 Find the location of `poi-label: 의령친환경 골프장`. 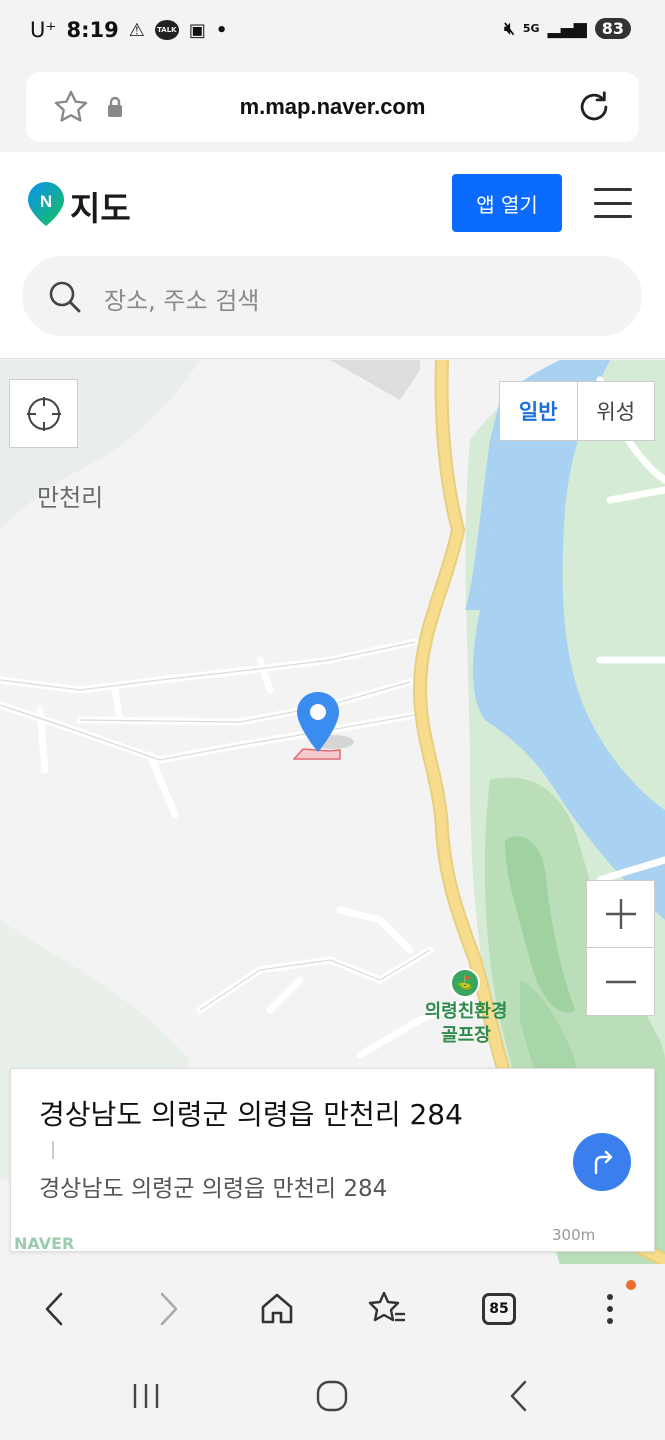

poi-label: 의령친환경 골프장 is located at coordinates (466, 1024).